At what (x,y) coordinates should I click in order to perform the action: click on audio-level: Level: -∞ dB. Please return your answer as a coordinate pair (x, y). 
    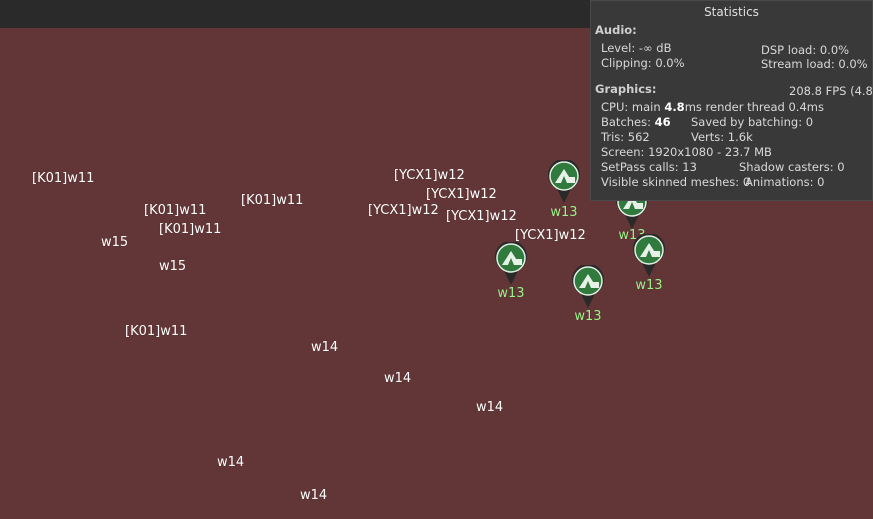
    Looking at the image, I should click on (636, 48).